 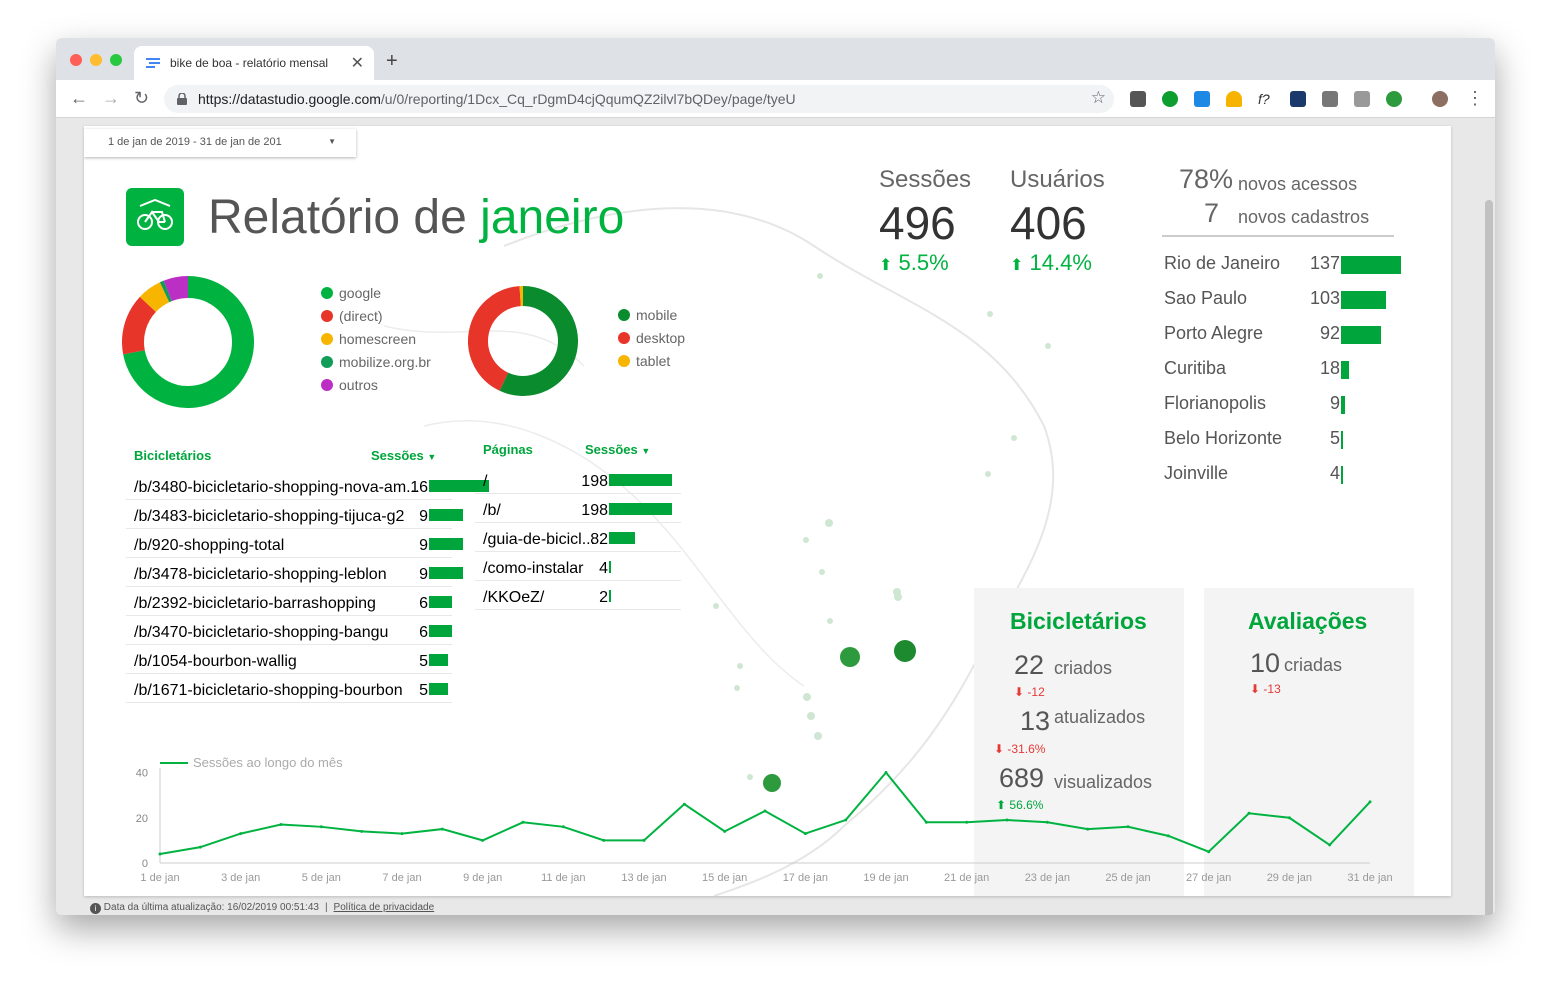 I want to click on source-legend-item: google, so click(x=351, y=293).